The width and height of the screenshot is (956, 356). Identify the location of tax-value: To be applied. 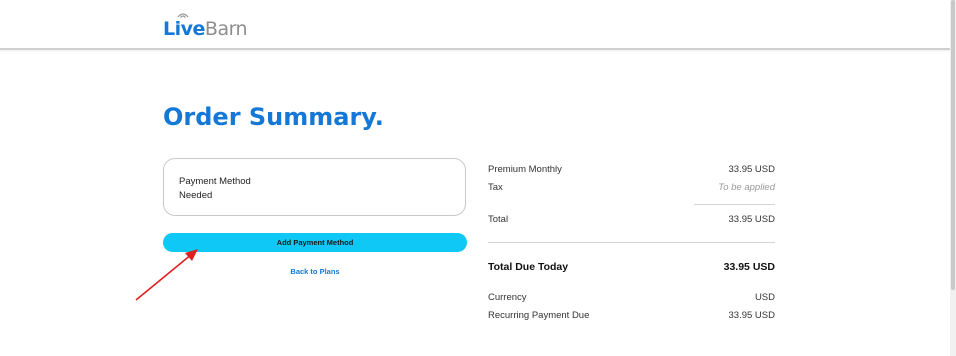
(746, 187).